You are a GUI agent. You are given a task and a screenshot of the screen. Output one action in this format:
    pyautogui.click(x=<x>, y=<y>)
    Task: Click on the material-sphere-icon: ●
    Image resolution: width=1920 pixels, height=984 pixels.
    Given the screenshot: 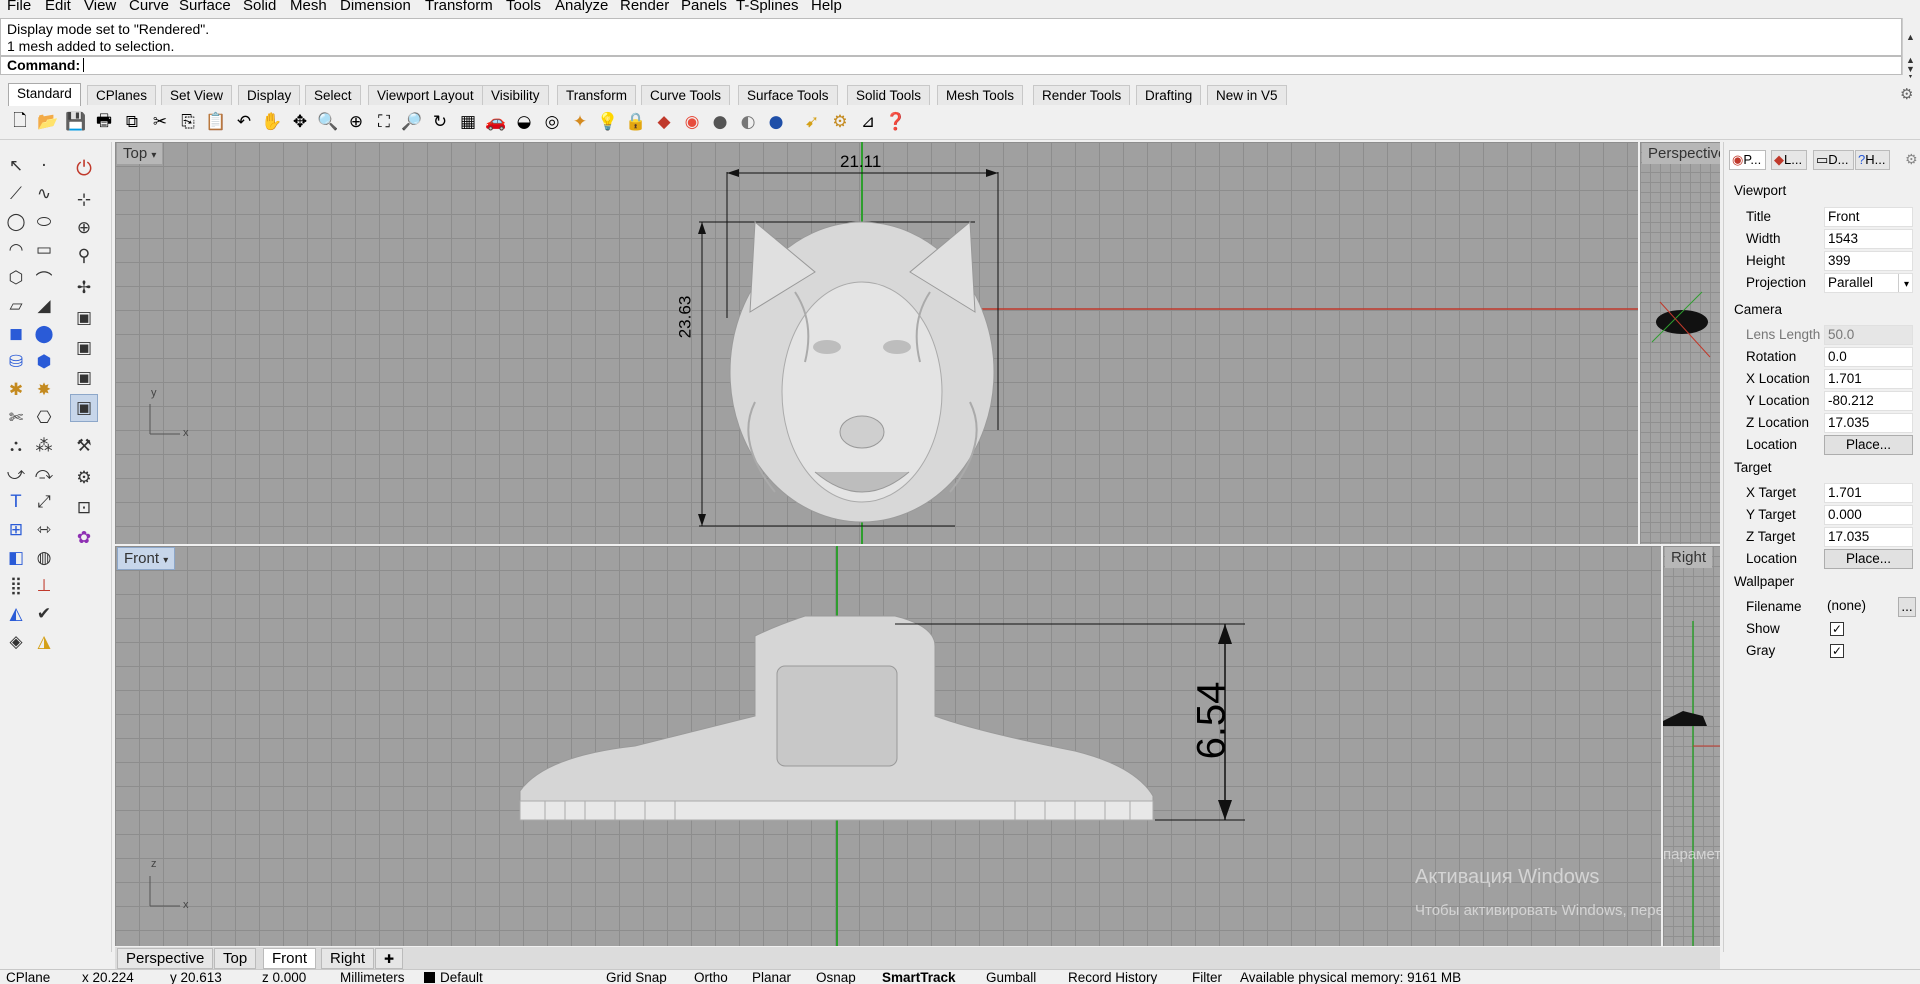 What is the action you would take?
    pyautogui.click(x=720, y=122)
    